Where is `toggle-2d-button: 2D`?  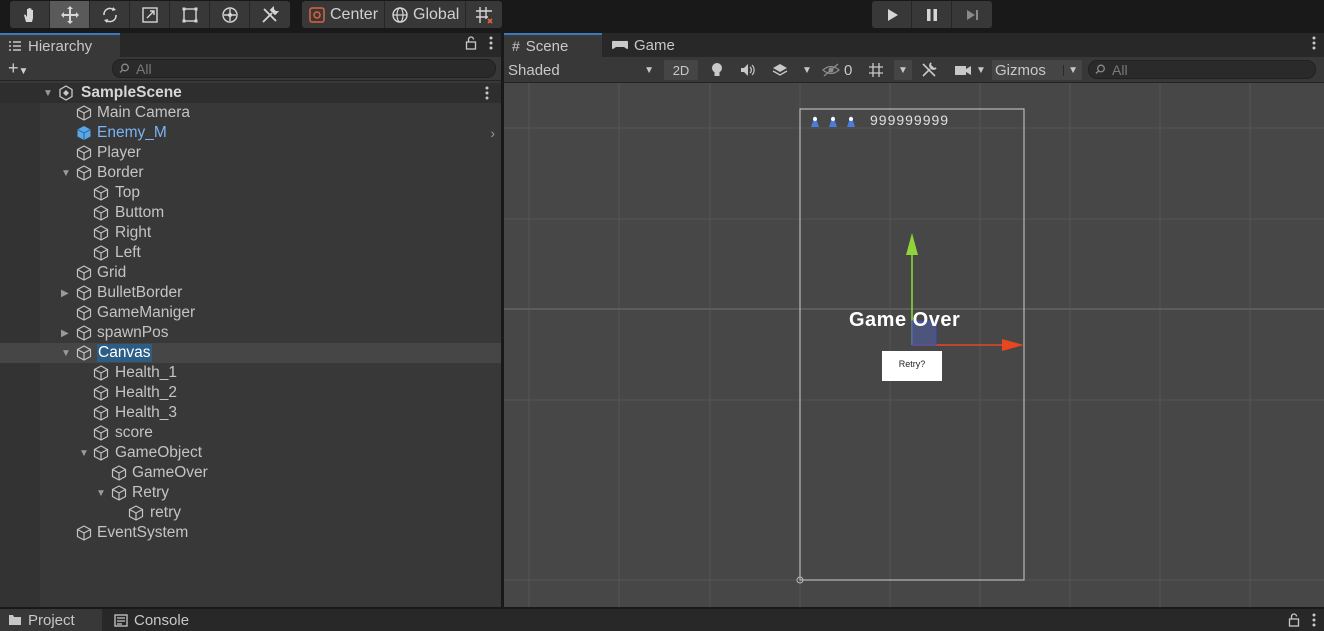 toggle-2d-button: 2D is located at coordinates (681, 70).